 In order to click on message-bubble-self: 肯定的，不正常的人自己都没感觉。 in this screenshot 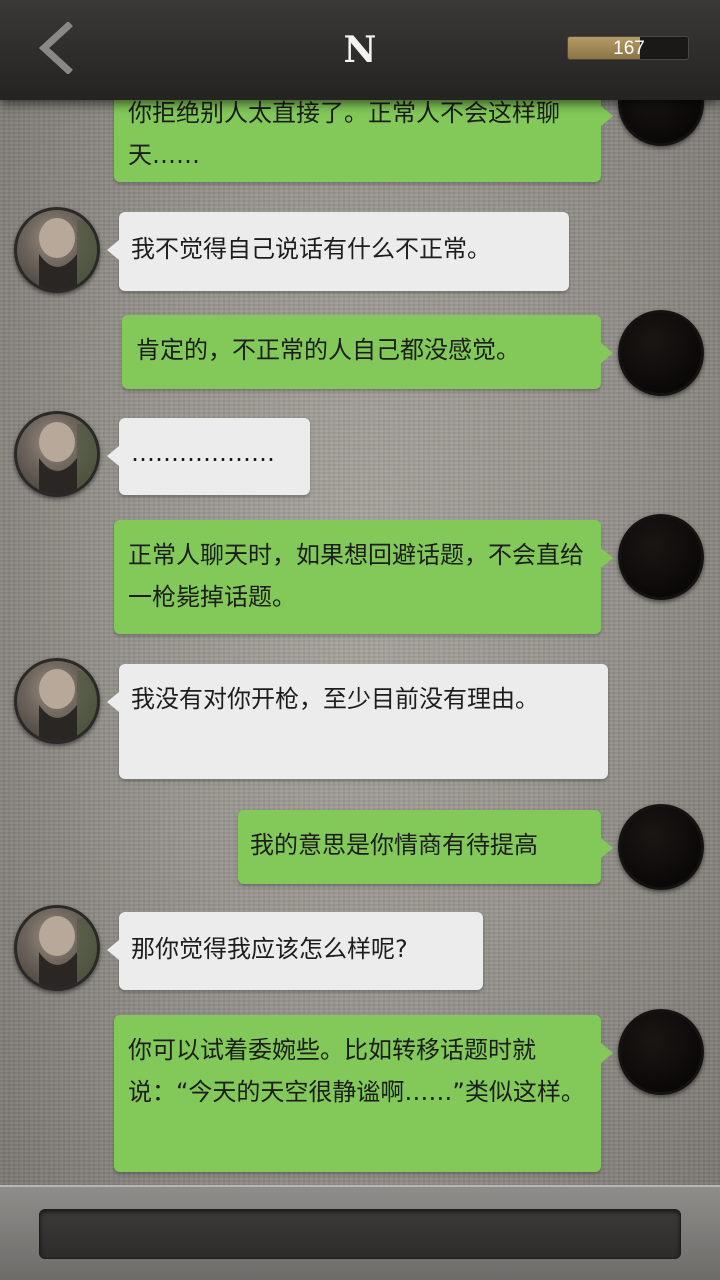, I will do `click(367, 352)`.